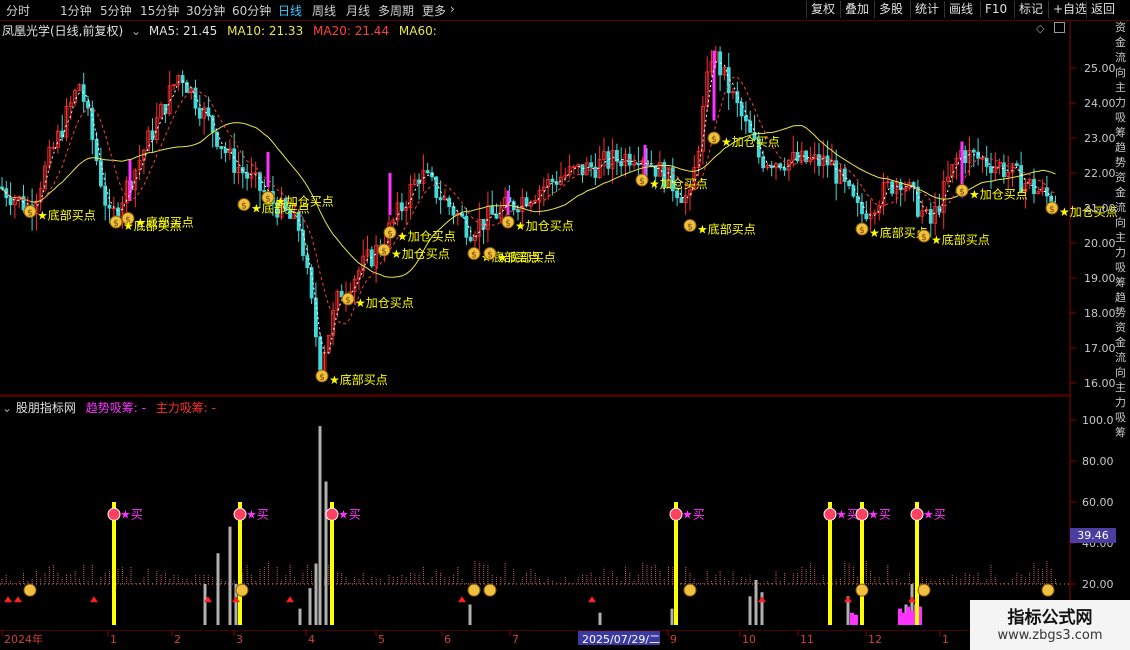 The width and height of the screenshot is (1130, 650). What do you see at coordinates (18, 10) in the screenshot?
I see `period-tab-timeshare: 分时` at bounding box center [18, 10].